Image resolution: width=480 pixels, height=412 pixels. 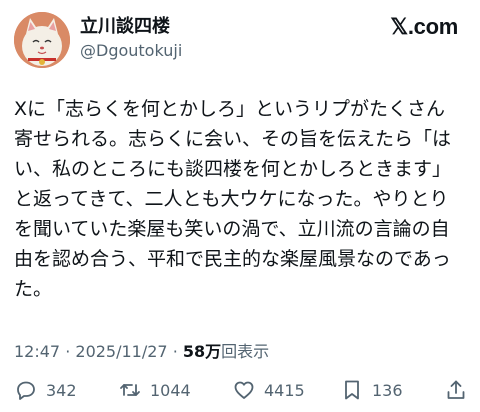 What do you see at coordinates (202, 351) in the screenshot?
I see `views-count: 58万` at bounding box center [202, 351].